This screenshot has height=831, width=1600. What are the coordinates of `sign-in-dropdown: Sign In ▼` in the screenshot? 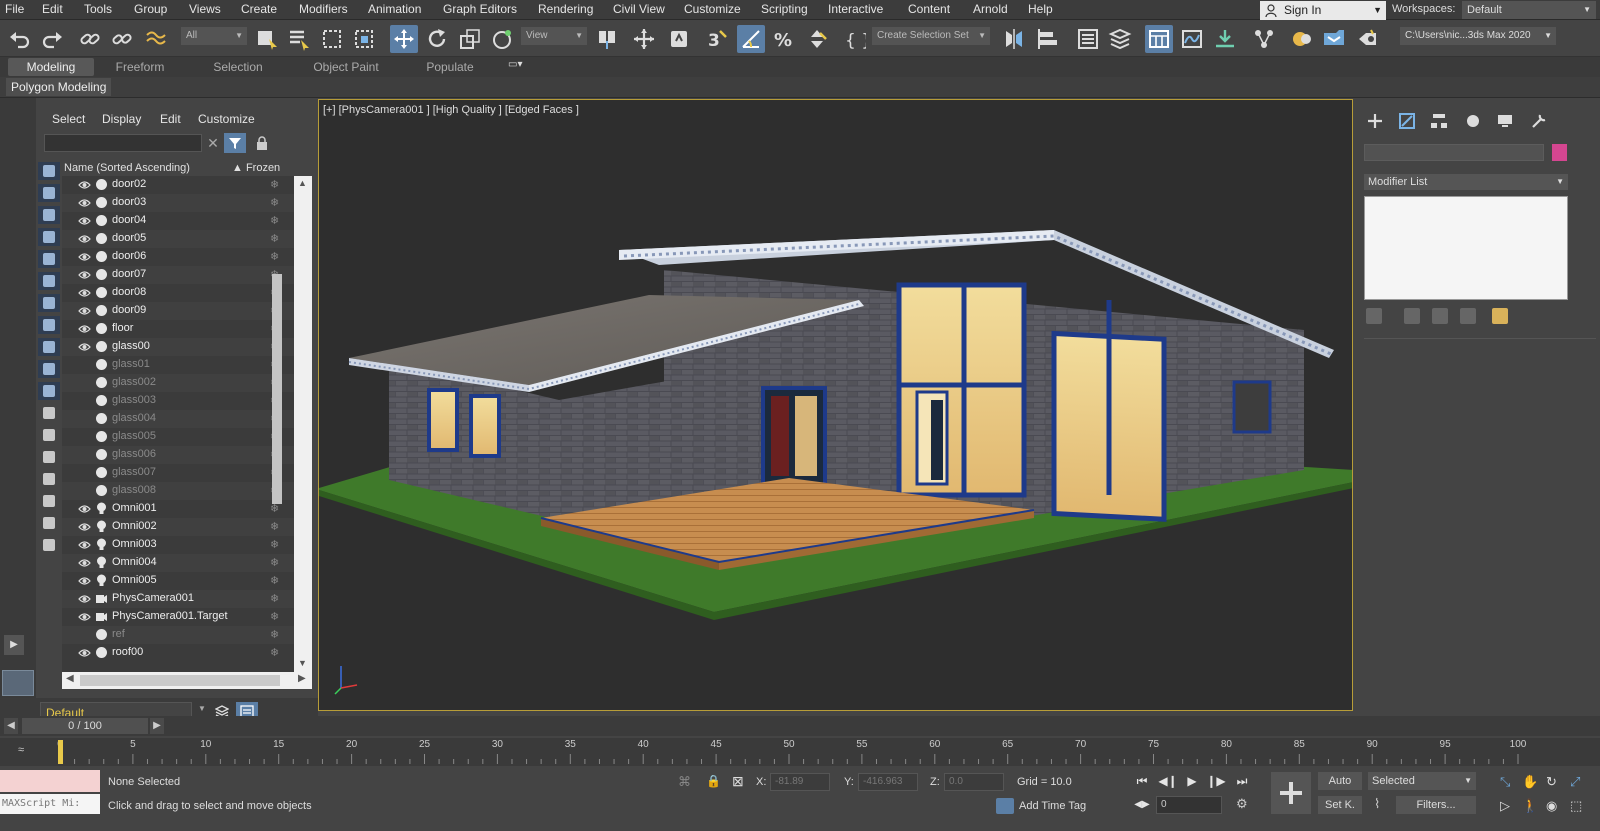 It's located at (1323, 10).